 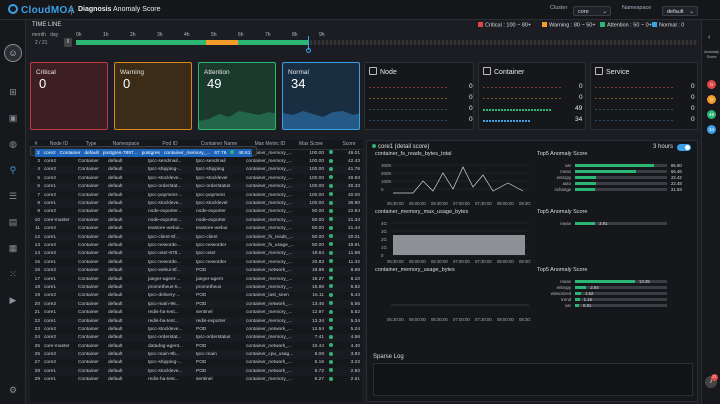 What do you see at coordinates (41, 10) in the screenshot?
I see `app-logo: CloudMOA` at bounding box center [41, 10].